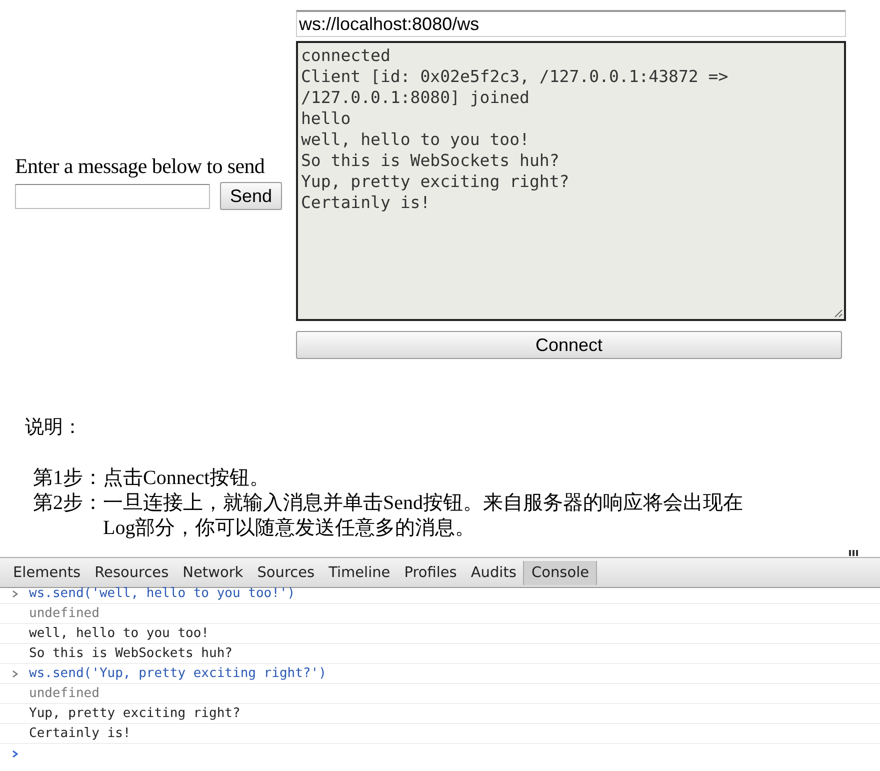 Image resolution: width=880 pixels, height=771 pixels. I want to click on message-input, so click(112, 196).